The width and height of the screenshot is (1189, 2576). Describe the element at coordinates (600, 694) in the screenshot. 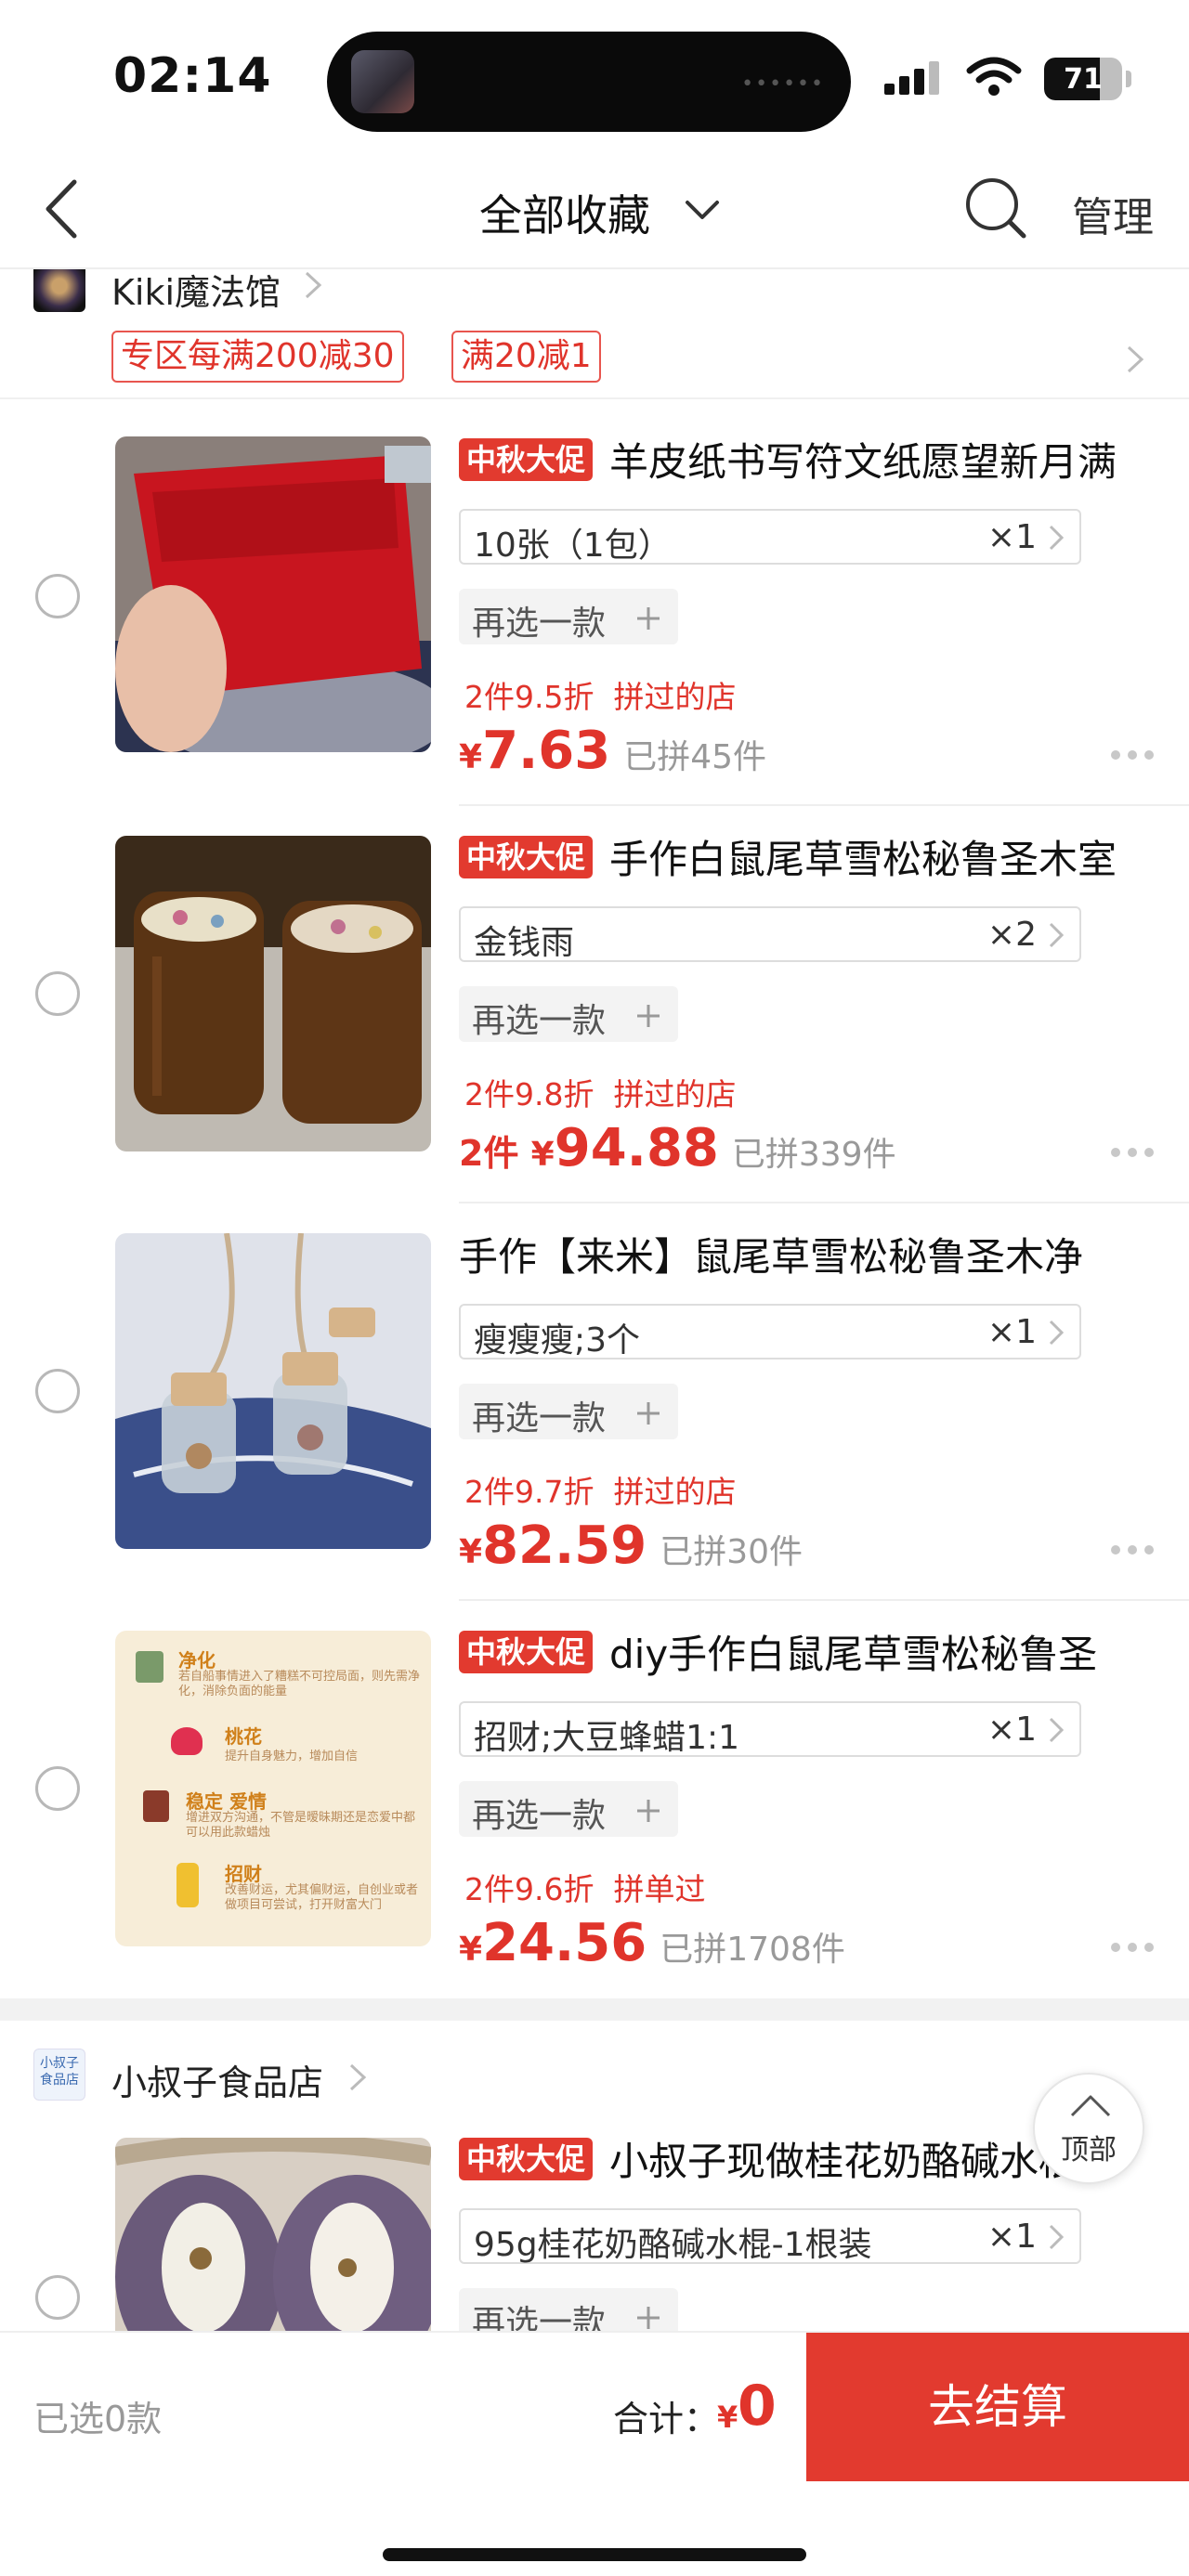

I see `discount-info: 2件9.5折 拼过的店` at that location.